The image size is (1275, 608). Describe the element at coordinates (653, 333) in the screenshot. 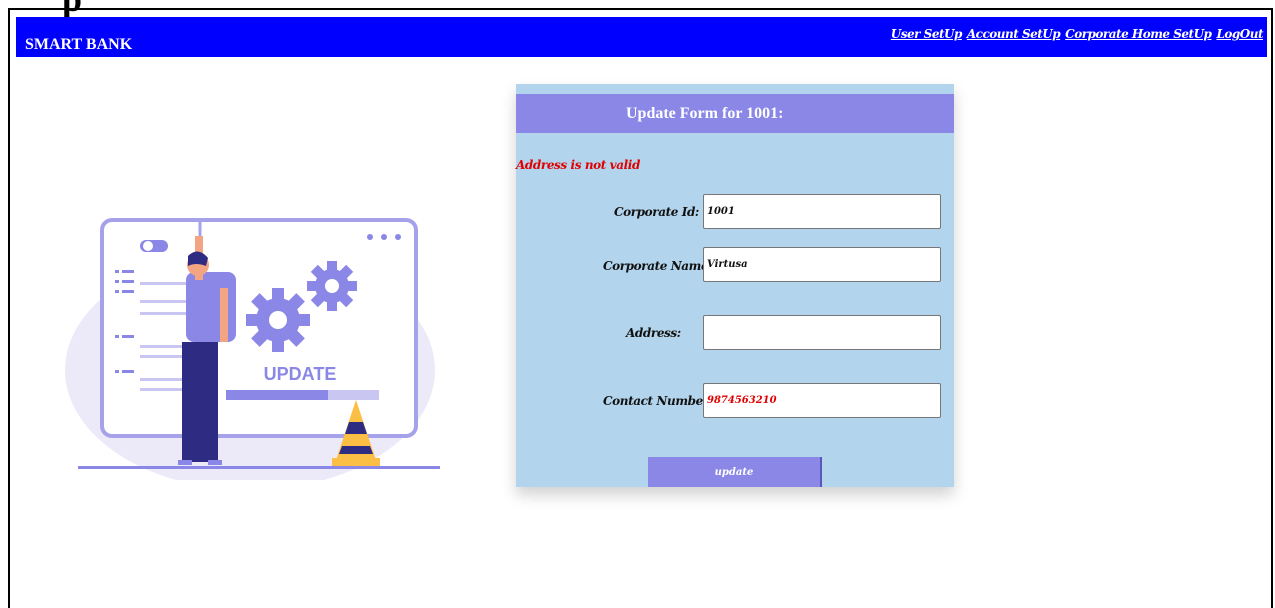

I see `address-label: Address:` at that location.